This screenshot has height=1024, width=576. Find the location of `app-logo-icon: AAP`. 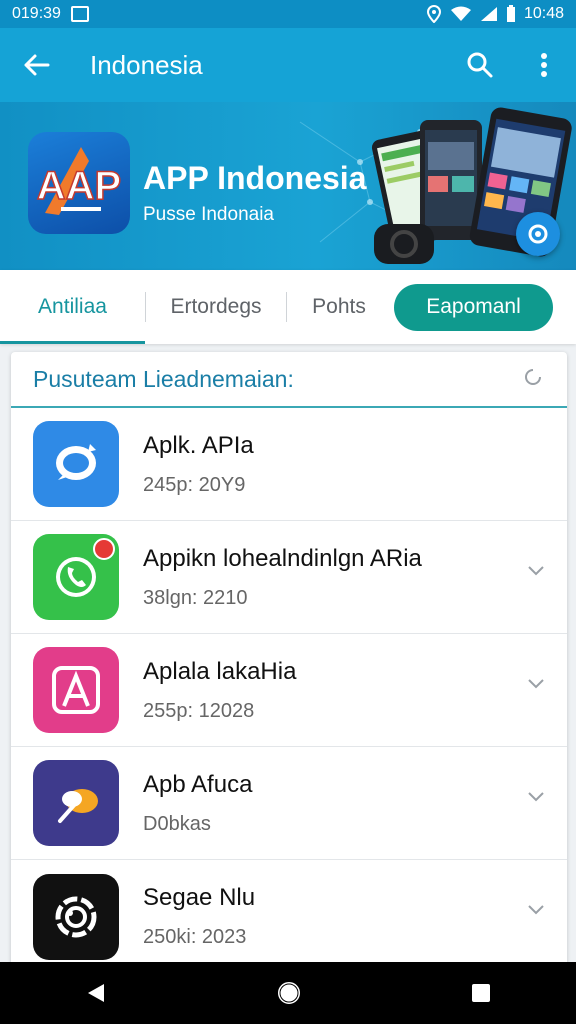

app-logo-icon: AAP is located at coordinates (79, 181).